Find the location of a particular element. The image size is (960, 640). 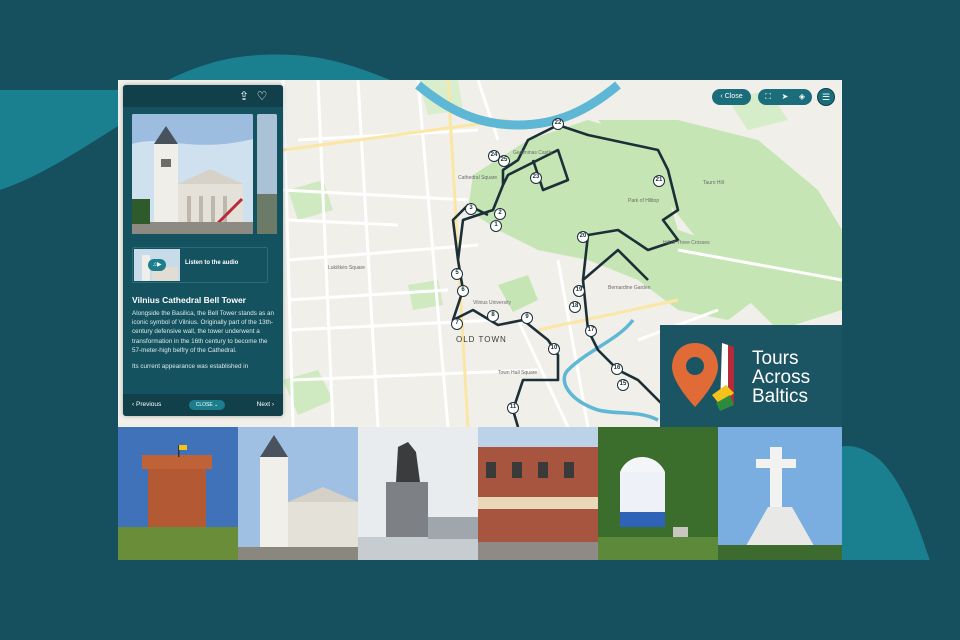

route-marker: 2 is located at coordinates (500, 214).